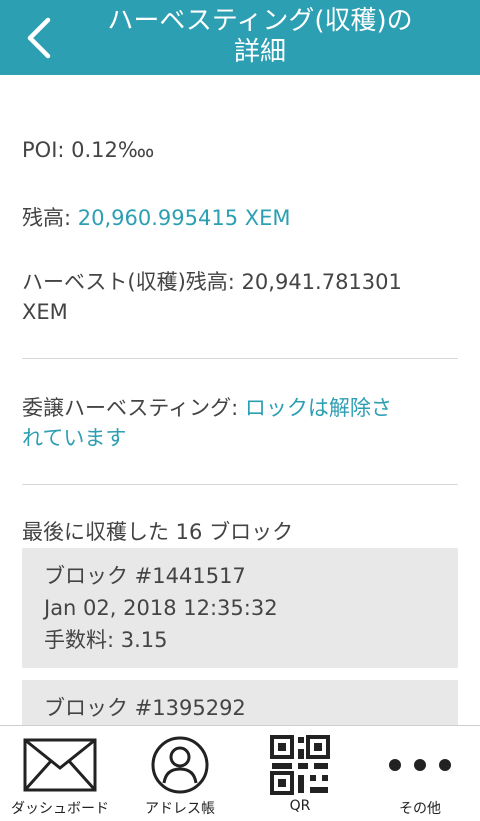  Describe the element at coordinates (158, 532) in the screenshot. I see `harvested-blocks-heading: 最後に収穫した 16 ブロック` at that location.